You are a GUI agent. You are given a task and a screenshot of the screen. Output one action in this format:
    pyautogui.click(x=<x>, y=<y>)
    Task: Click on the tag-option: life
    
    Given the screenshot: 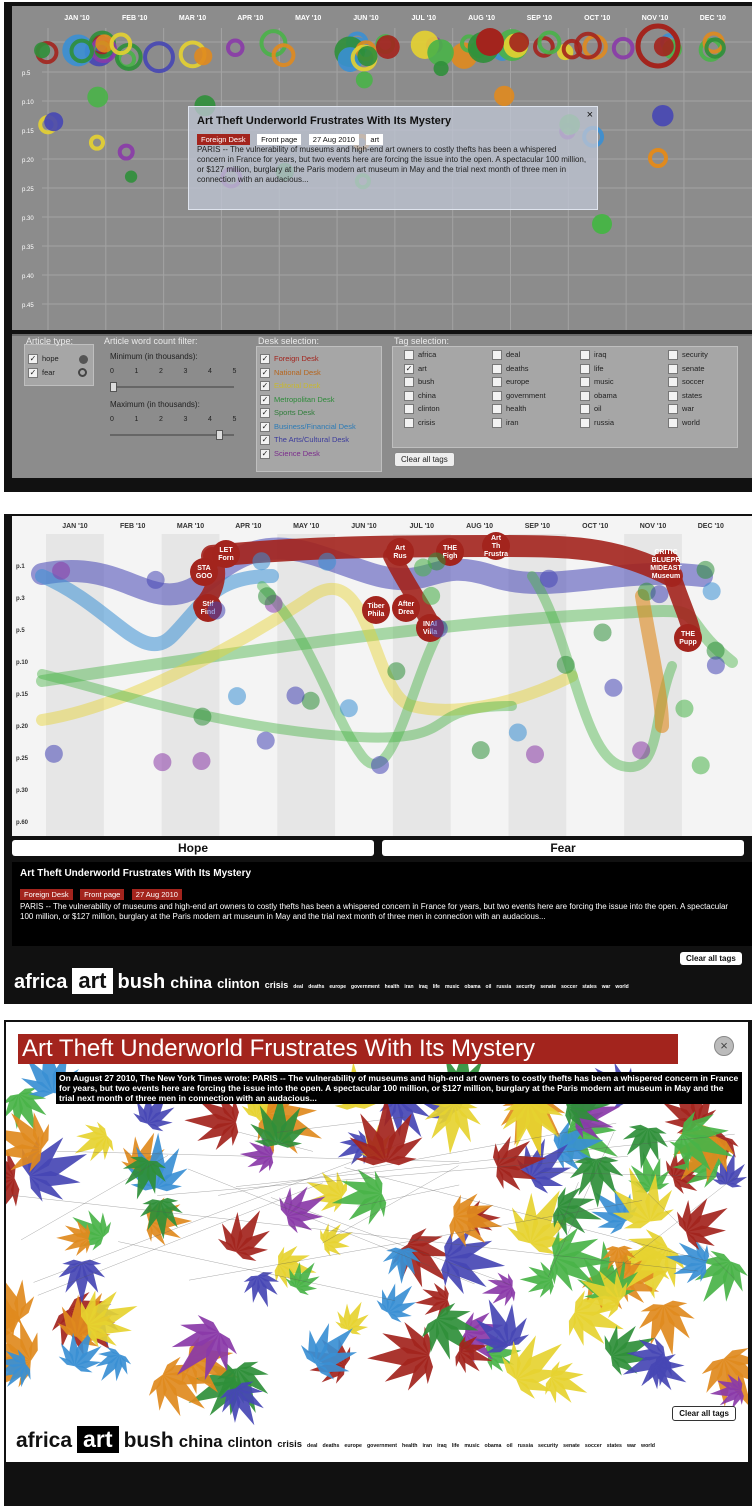 What is the action you would take?
    pyautogui.click(x=623, y=371)
    